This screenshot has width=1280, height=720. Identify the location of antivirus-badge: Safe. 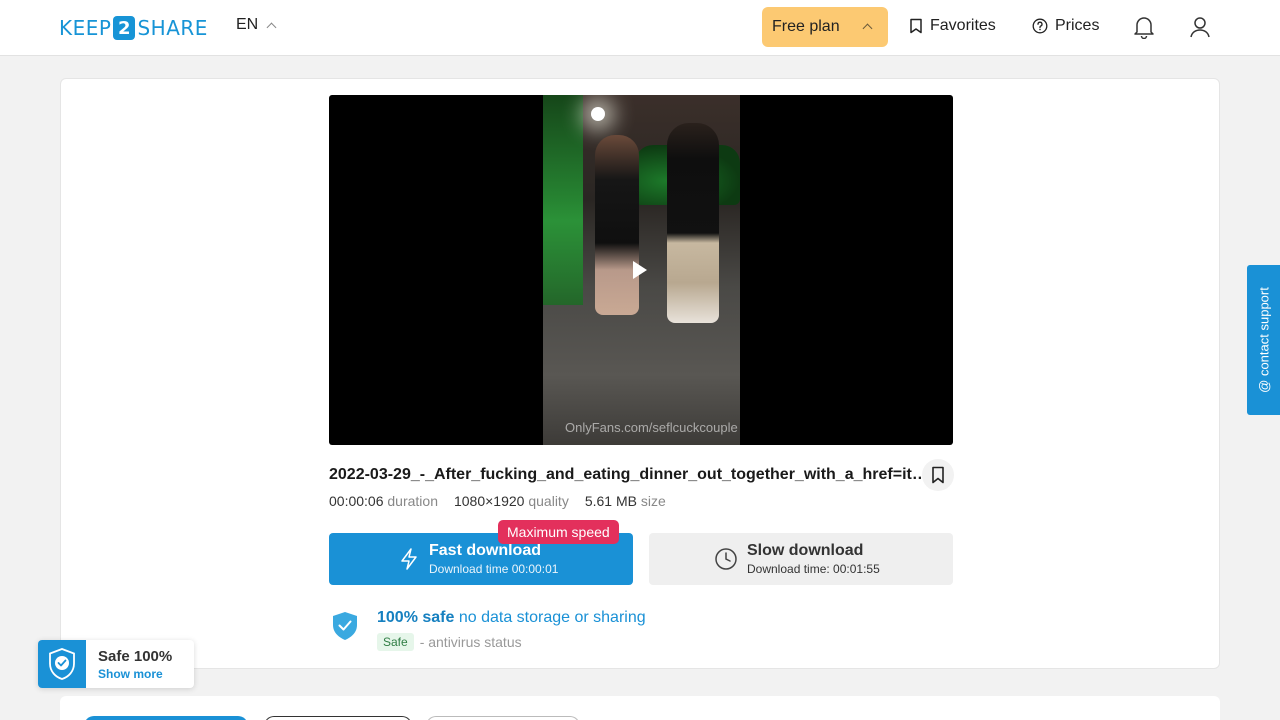
(395, 642).